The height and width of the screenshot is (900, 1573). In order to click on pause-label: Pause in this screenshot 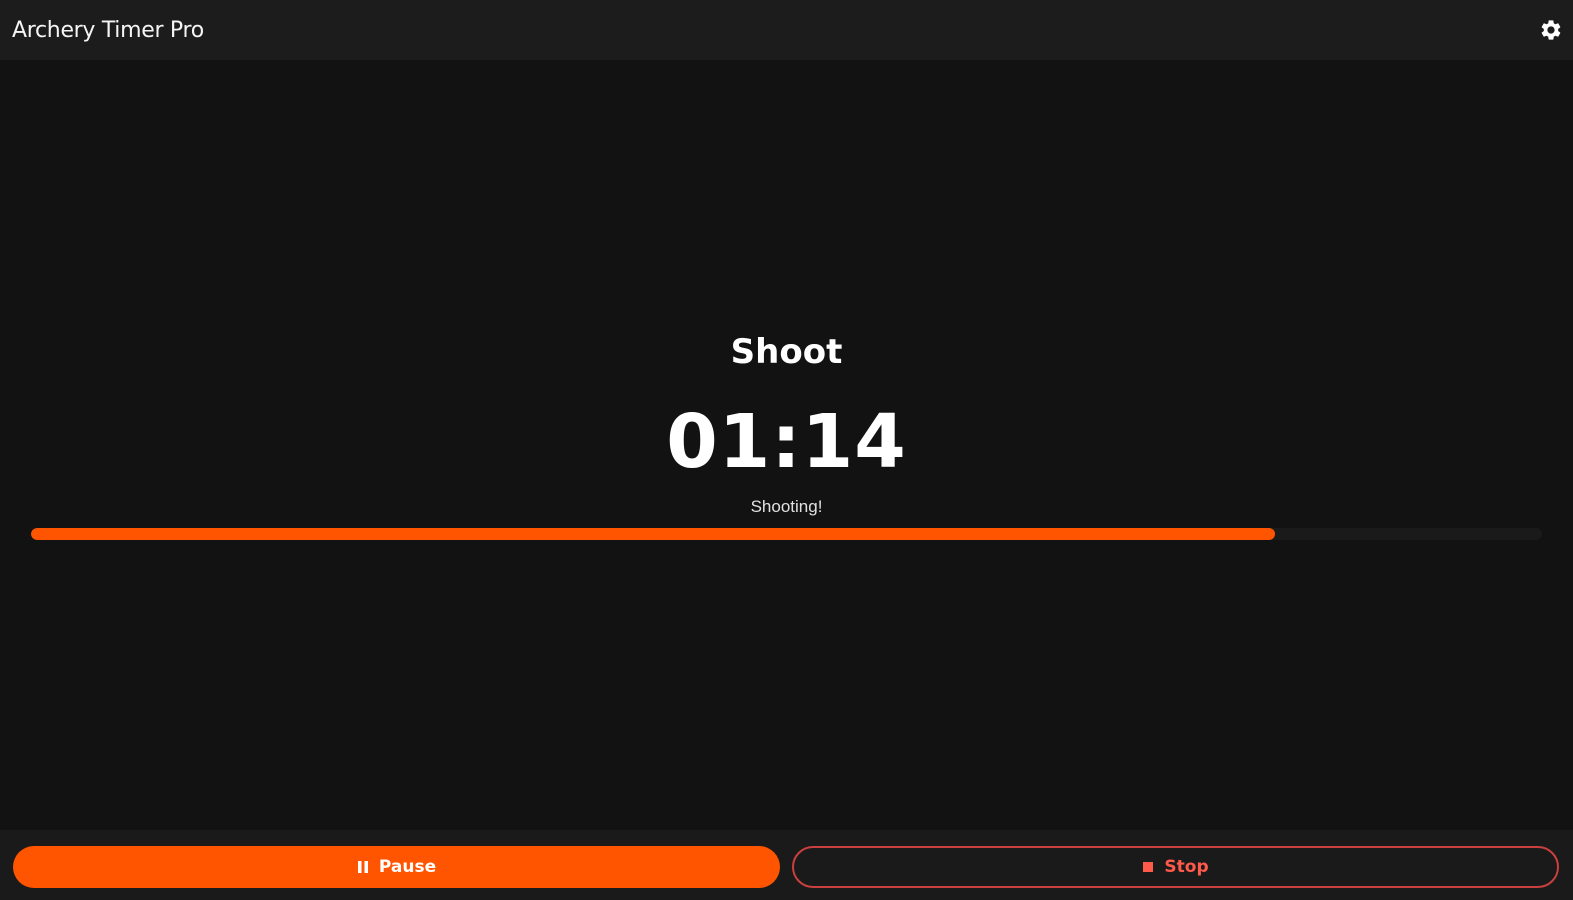, I will do `click(407, 867)`.